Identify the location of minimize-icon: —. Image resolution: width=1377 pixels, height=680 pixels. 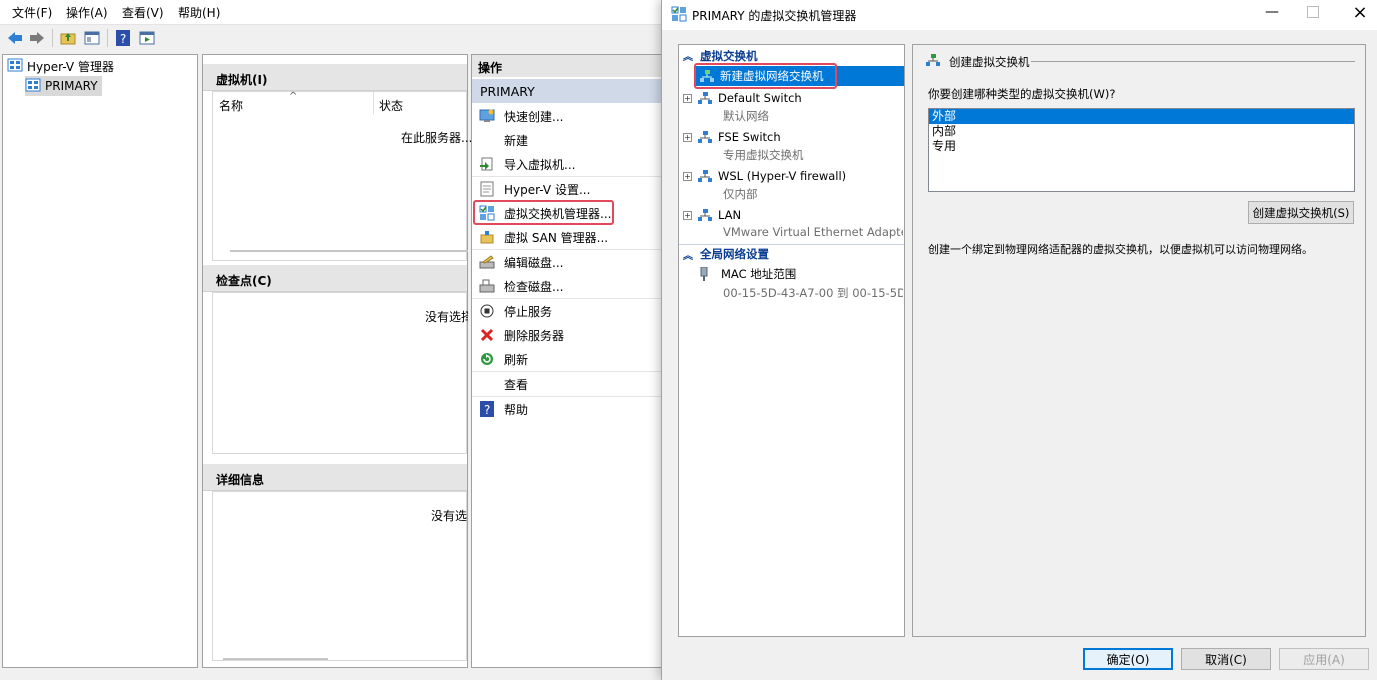
(1272, 14).